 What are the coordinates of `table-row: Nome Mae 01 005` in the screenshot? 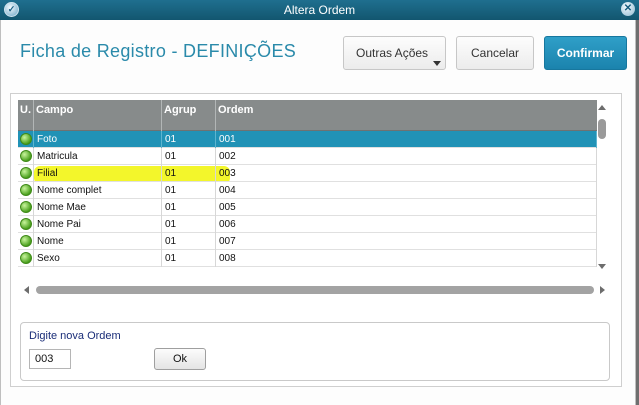 It's located at (307, 207).